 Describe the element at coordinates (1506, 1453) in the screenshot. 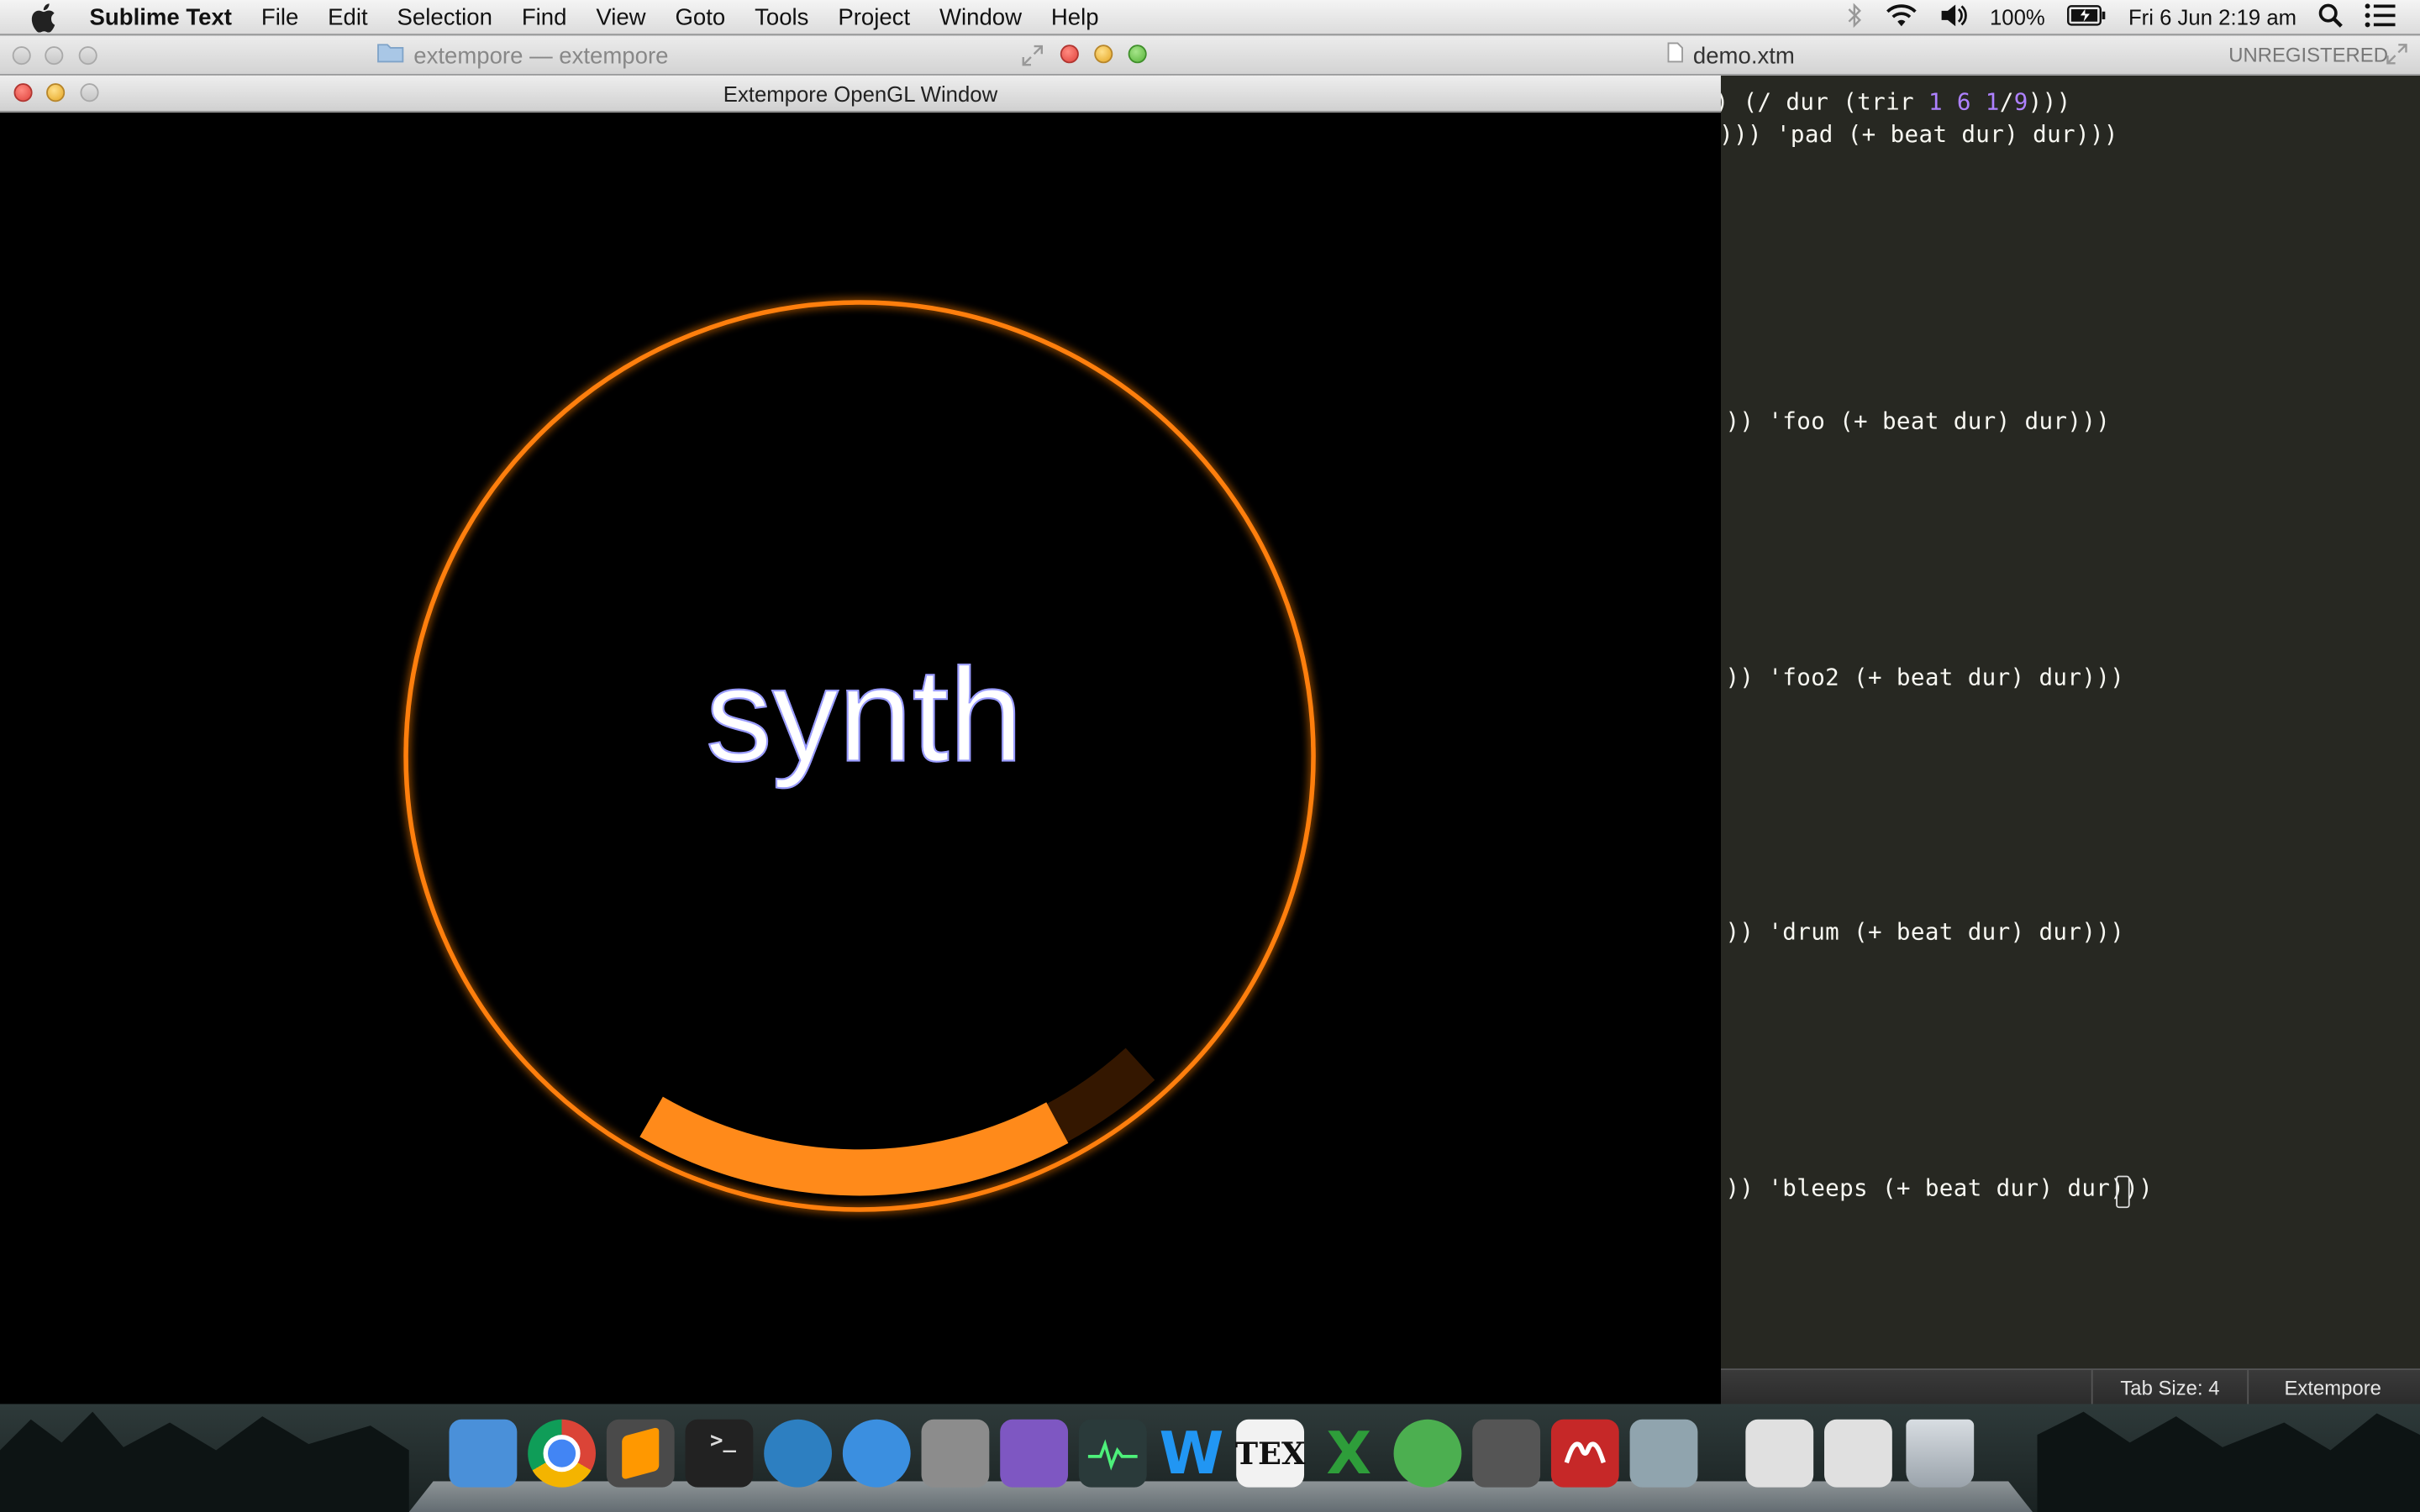

I see `console-icon` at that location.